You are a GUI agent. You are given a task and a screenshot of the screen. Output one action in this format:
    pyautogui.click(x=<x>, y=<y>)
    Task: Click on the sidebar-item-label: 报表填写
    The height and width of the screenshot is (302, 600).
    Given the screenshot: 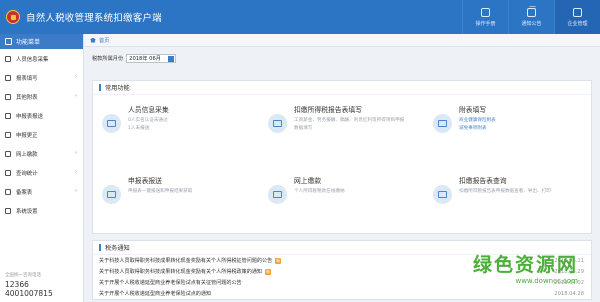 What is the action you would take?
    pyautogui.click(x=27, y=78)
    